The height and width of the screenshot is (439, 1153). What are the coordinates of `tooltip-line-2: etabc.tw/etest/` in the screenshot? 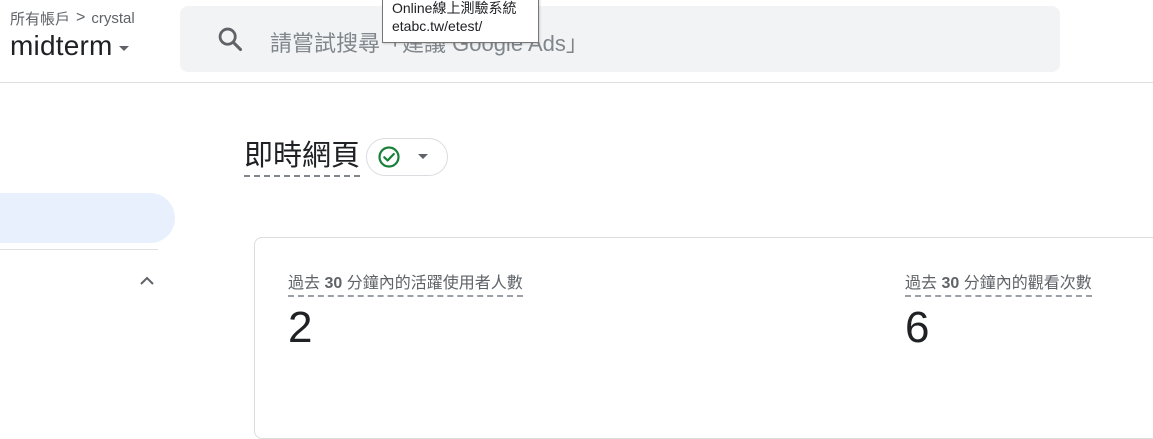 It's located at (437, 26).